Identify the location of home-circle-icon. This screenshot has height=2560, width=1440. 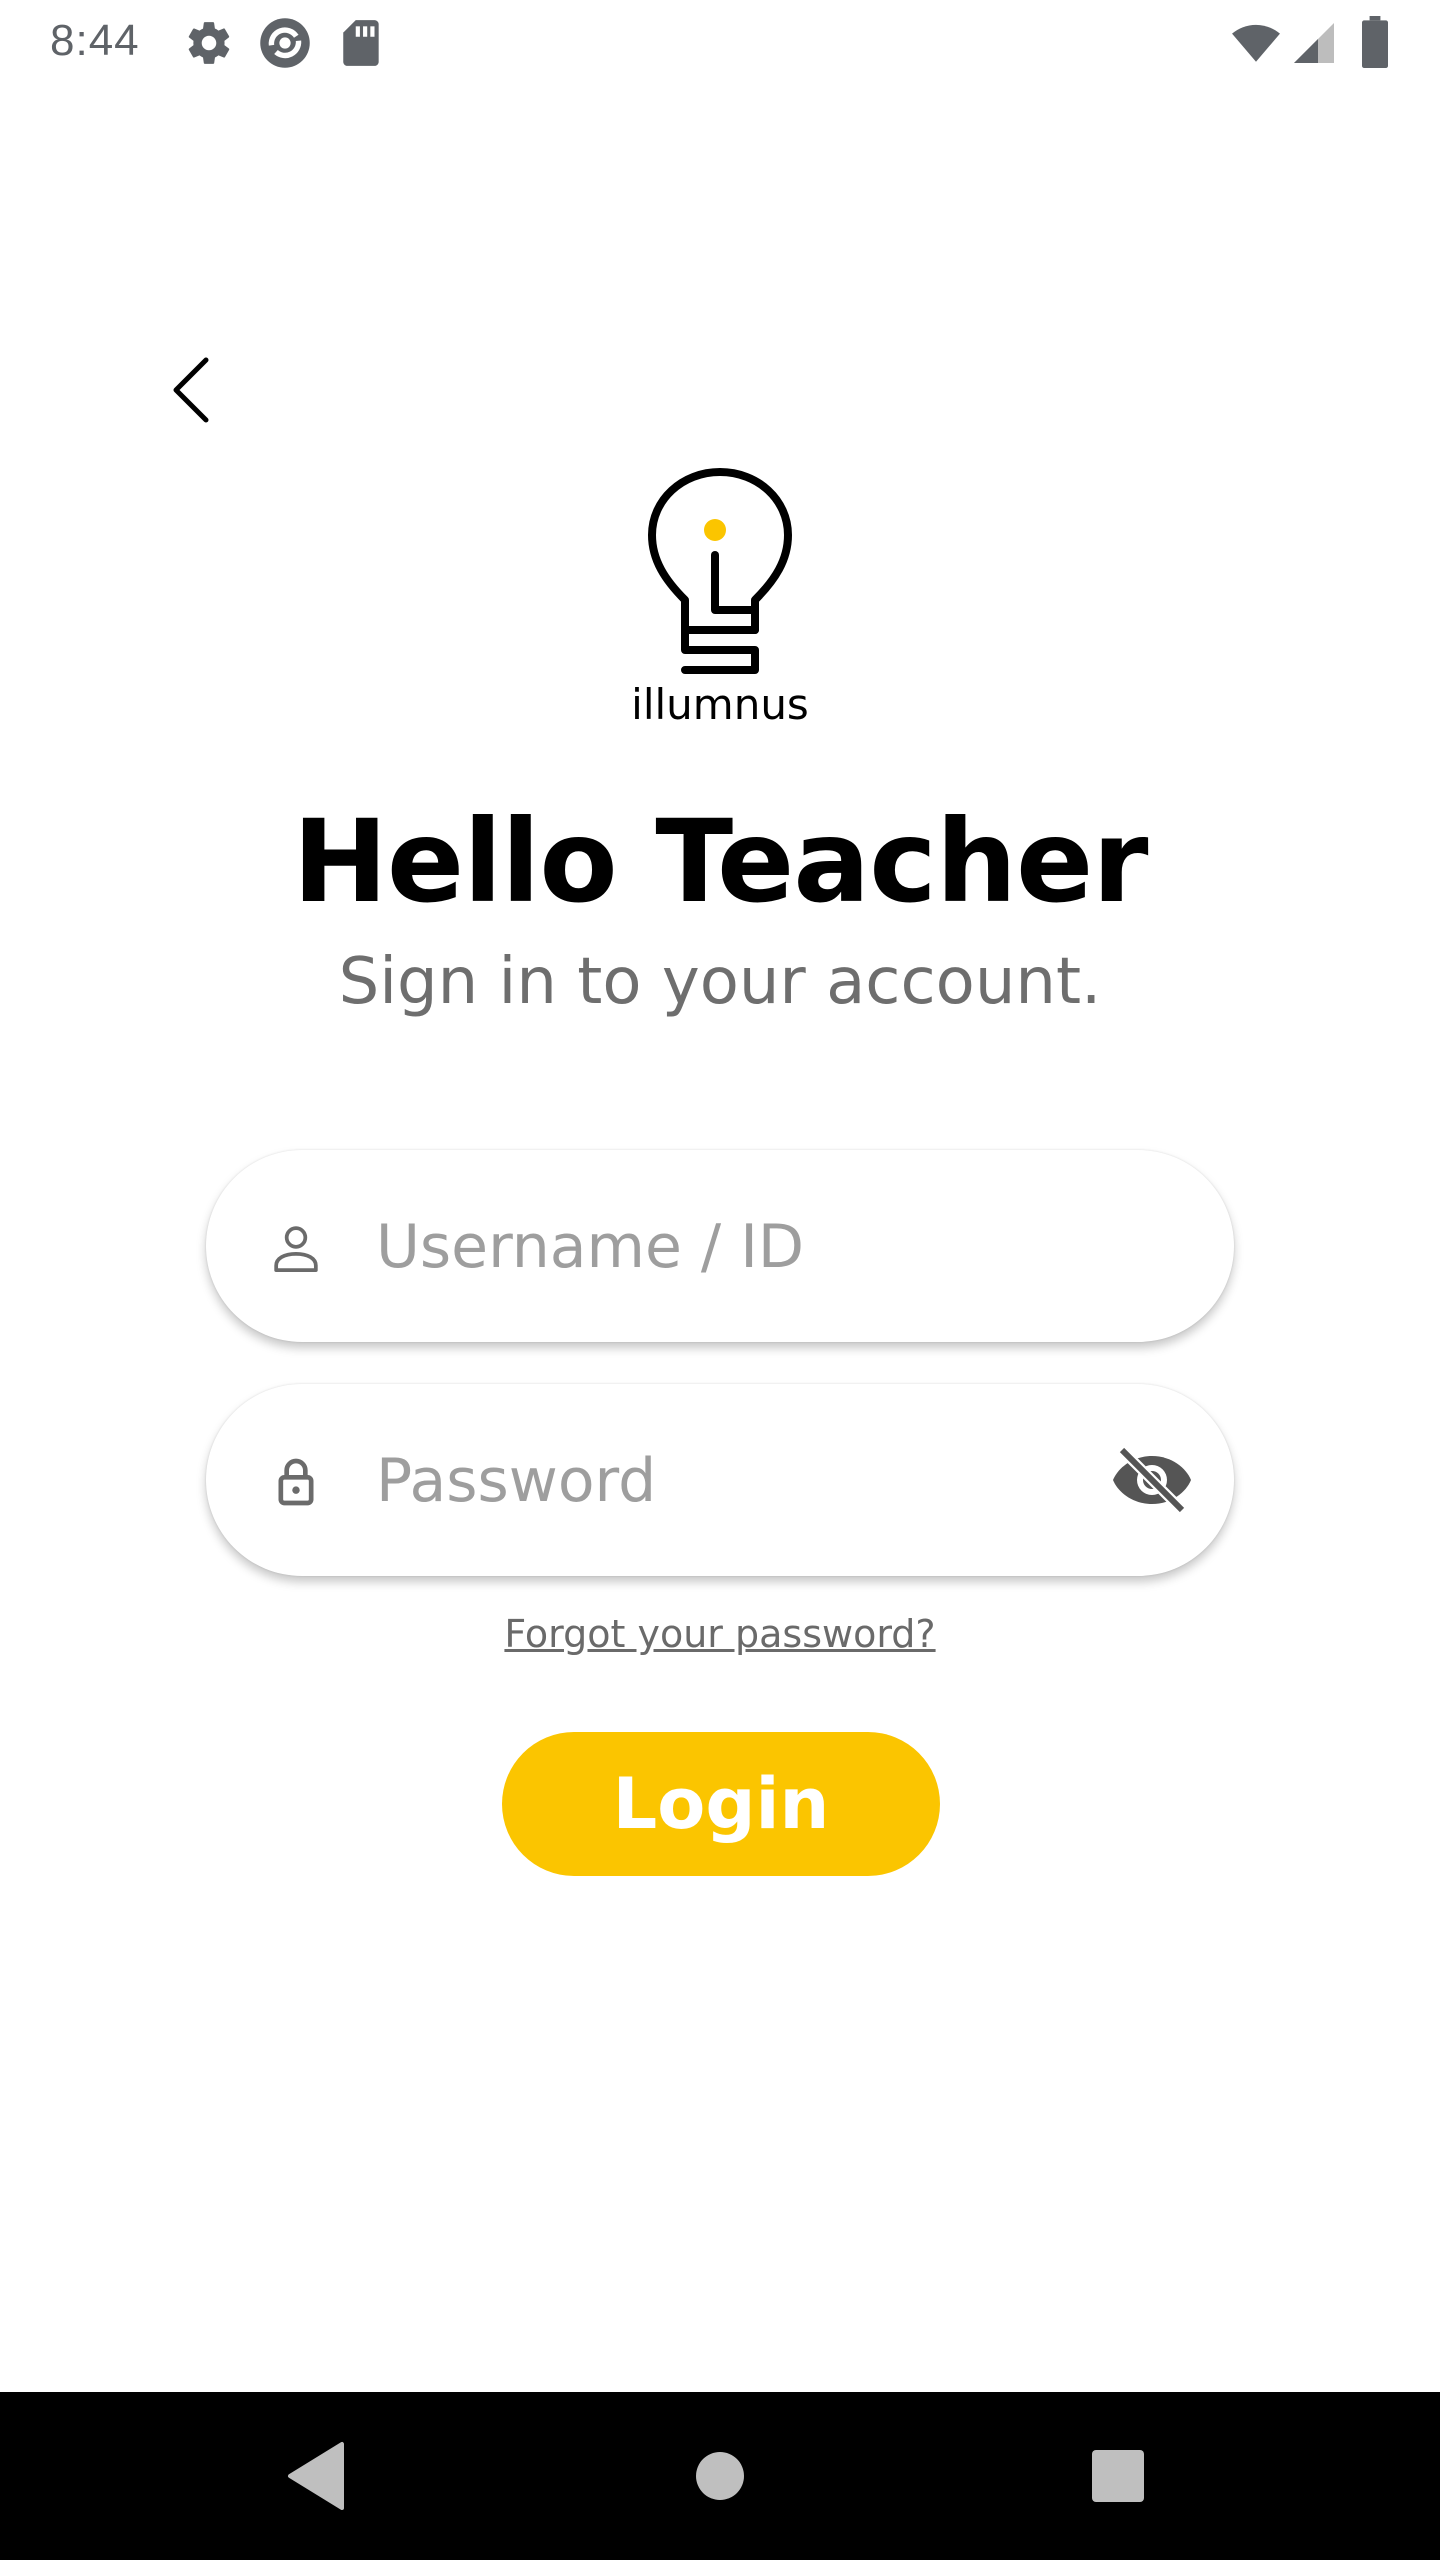
(720, 2476).